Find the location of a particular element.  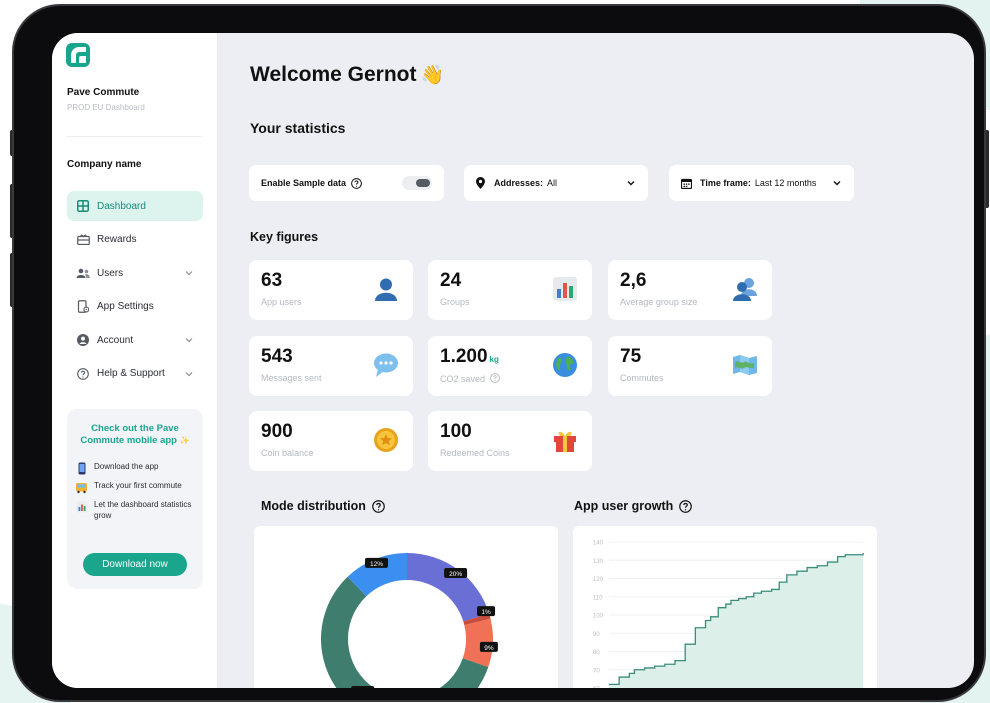

y-tick-label: 70 is located at coordinates (596, 671).